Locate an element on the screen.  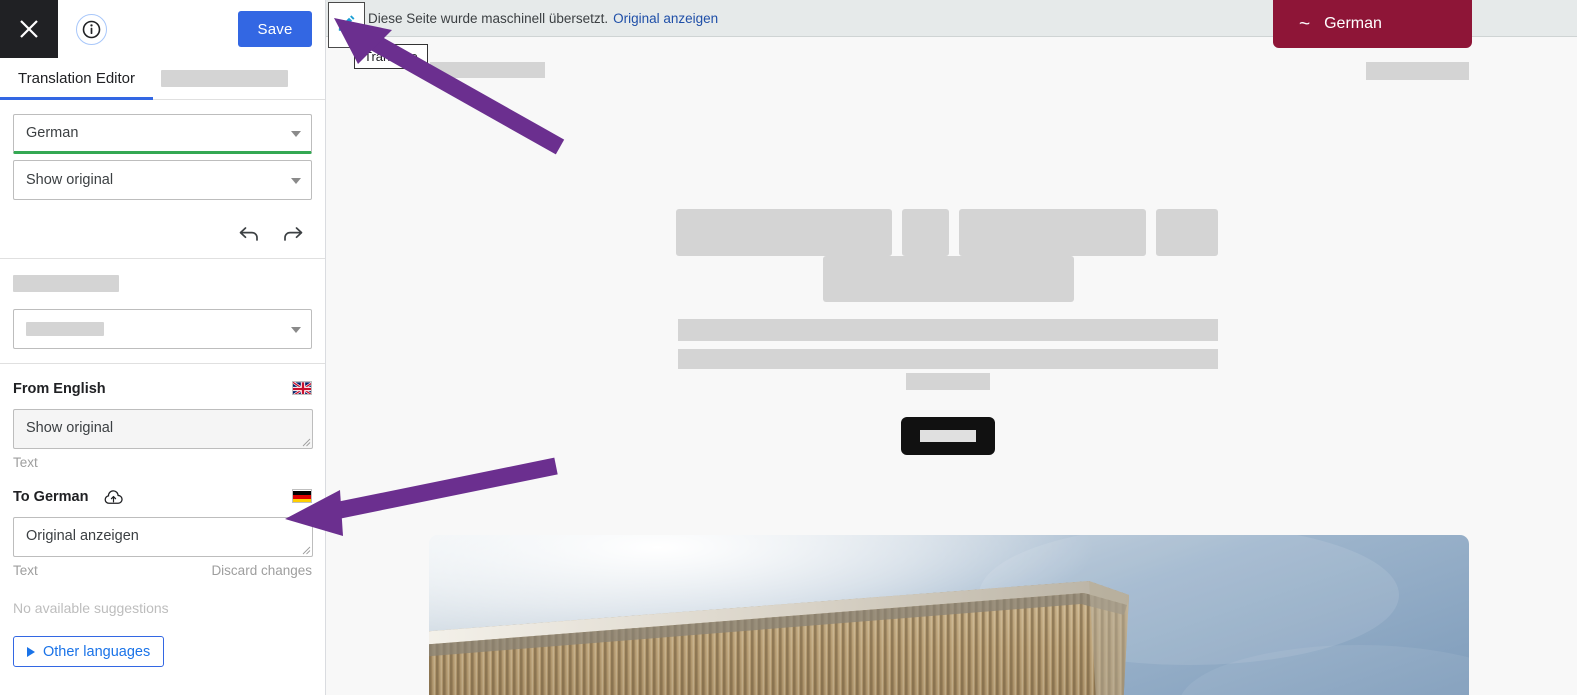
no-suggestions-text: No available suggestions is located at coordinates (91, 608).